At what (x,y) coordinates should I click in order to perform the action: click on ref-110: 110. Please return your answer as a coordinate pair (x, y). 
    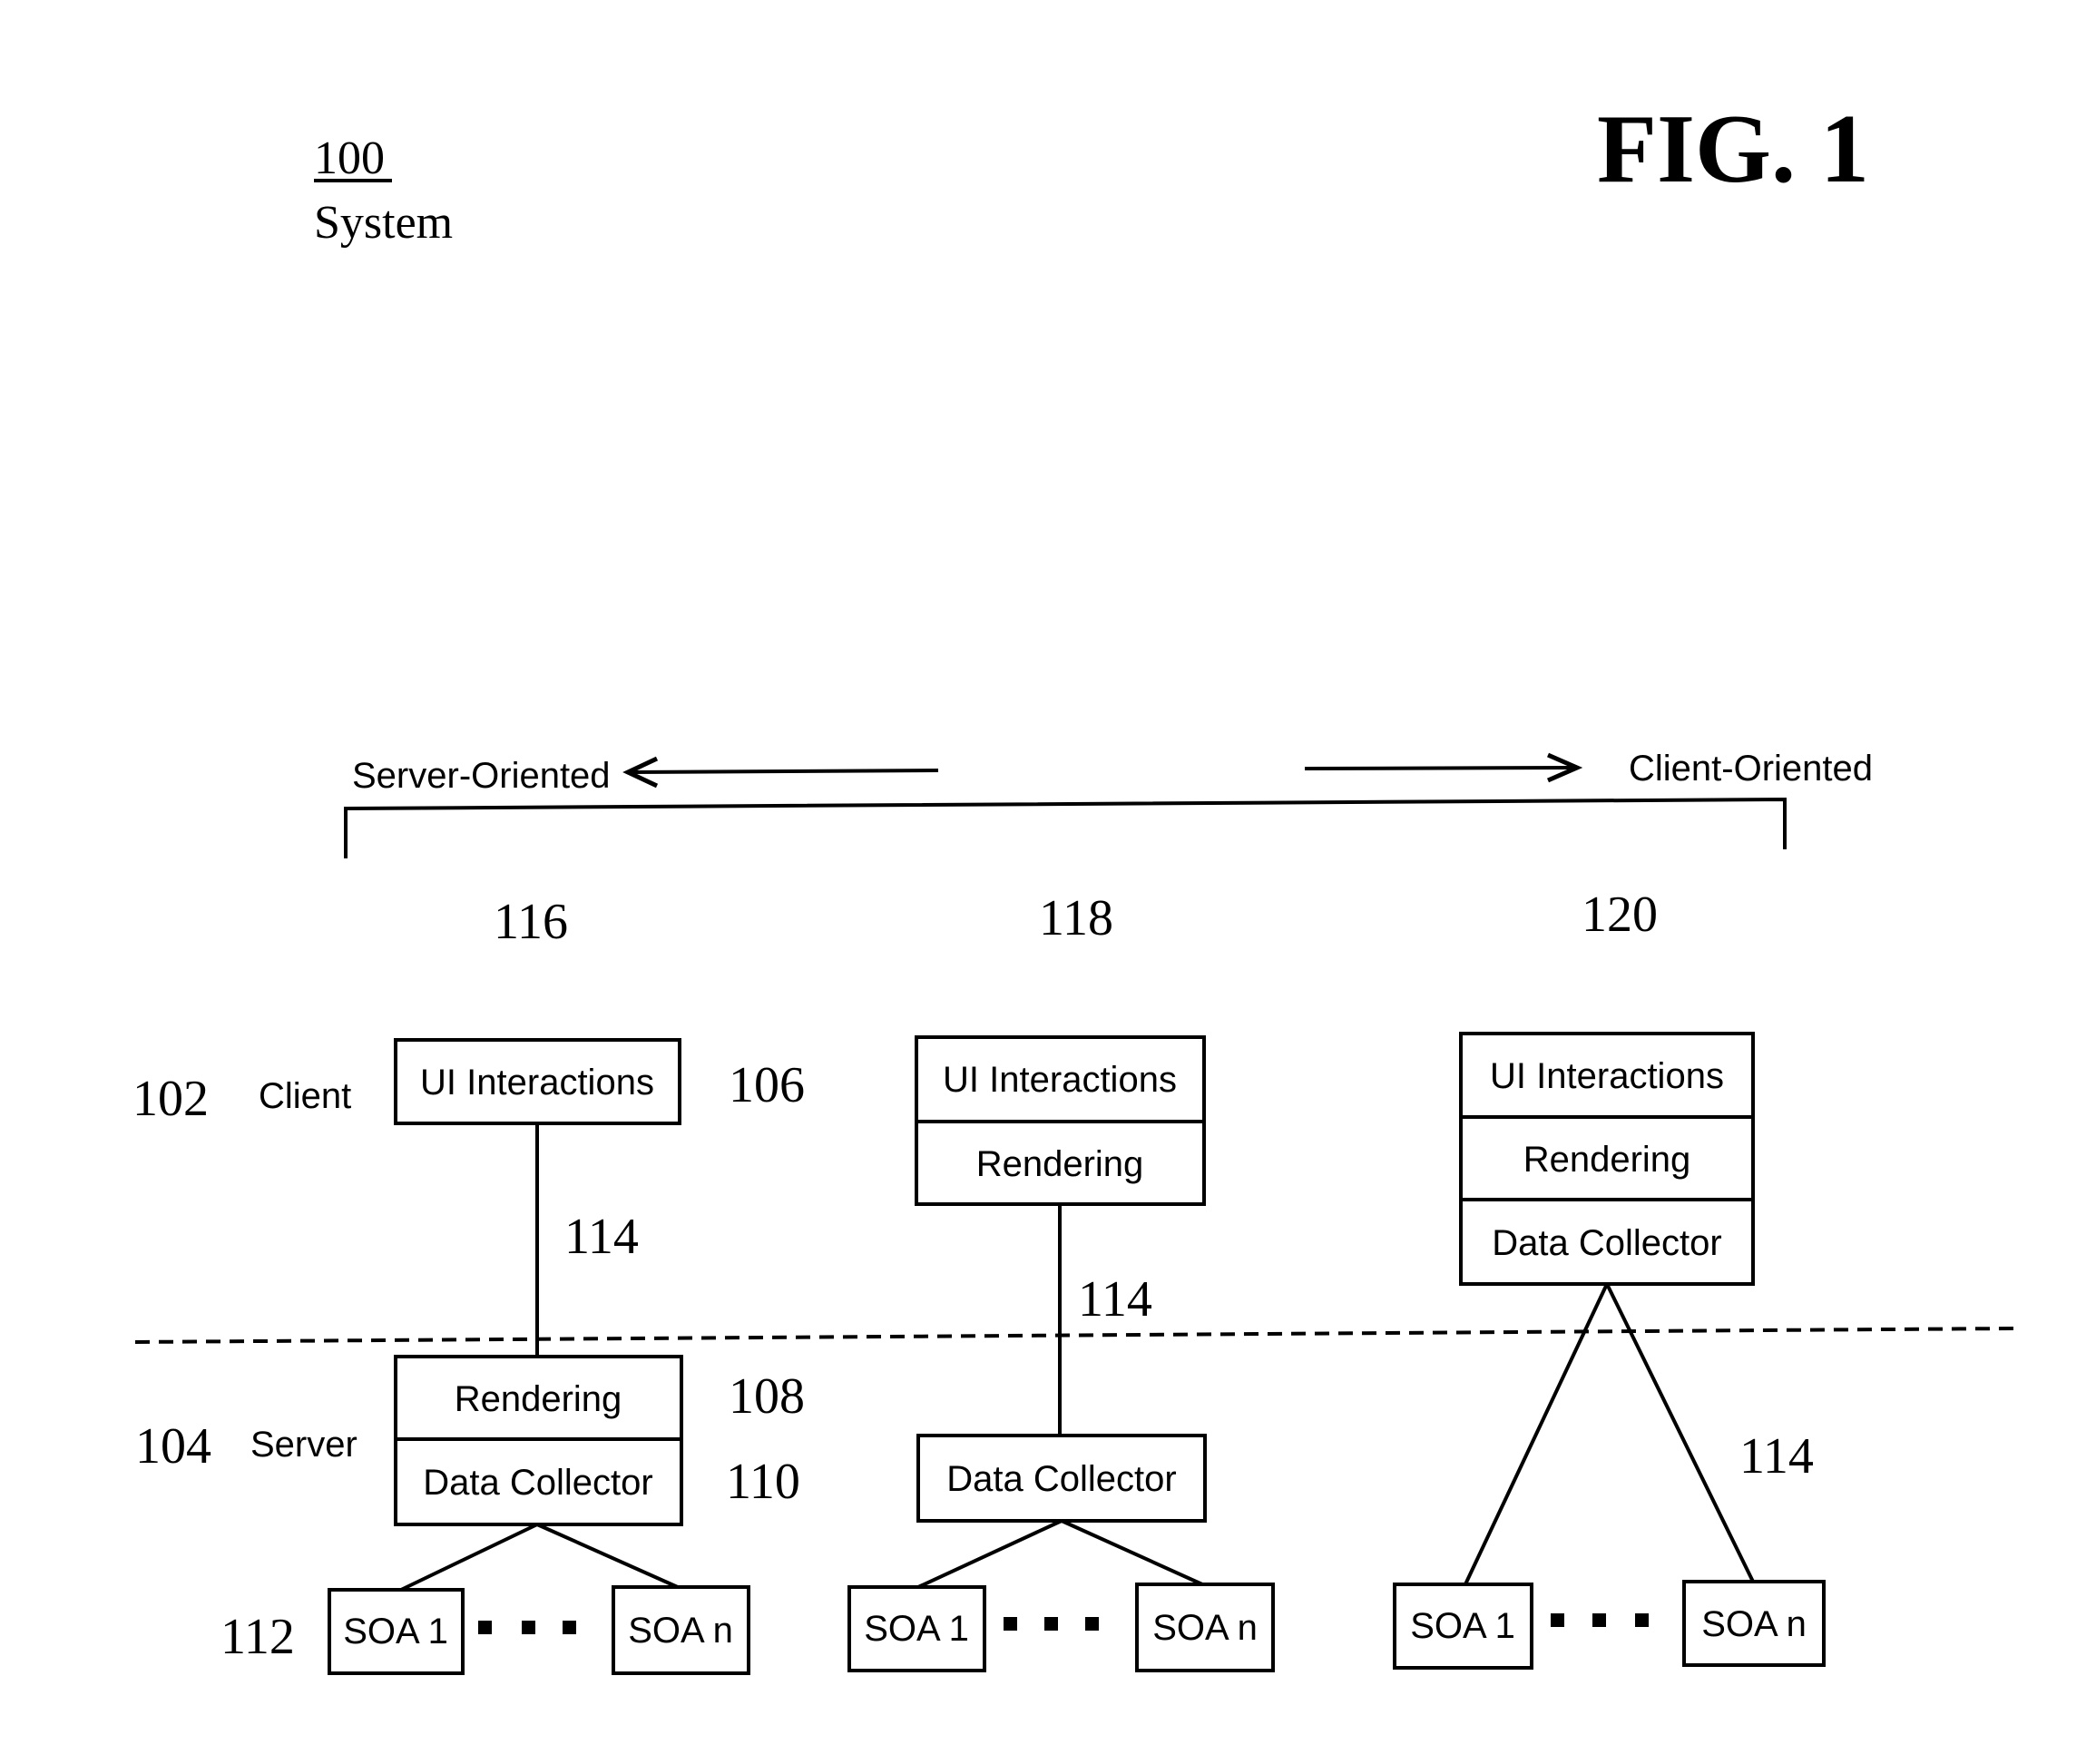
    Looking at the image, I should click on (763, 1482).